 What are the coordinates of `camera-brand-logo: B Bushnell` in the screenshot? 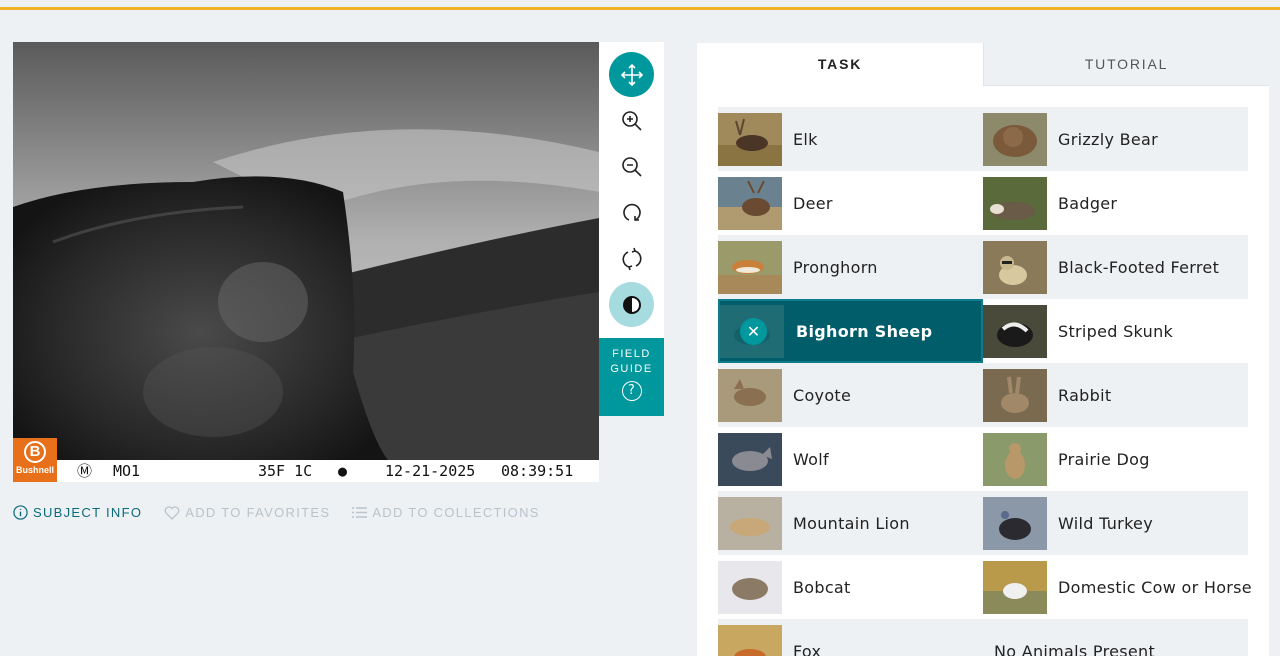 It's located at (35, 460).